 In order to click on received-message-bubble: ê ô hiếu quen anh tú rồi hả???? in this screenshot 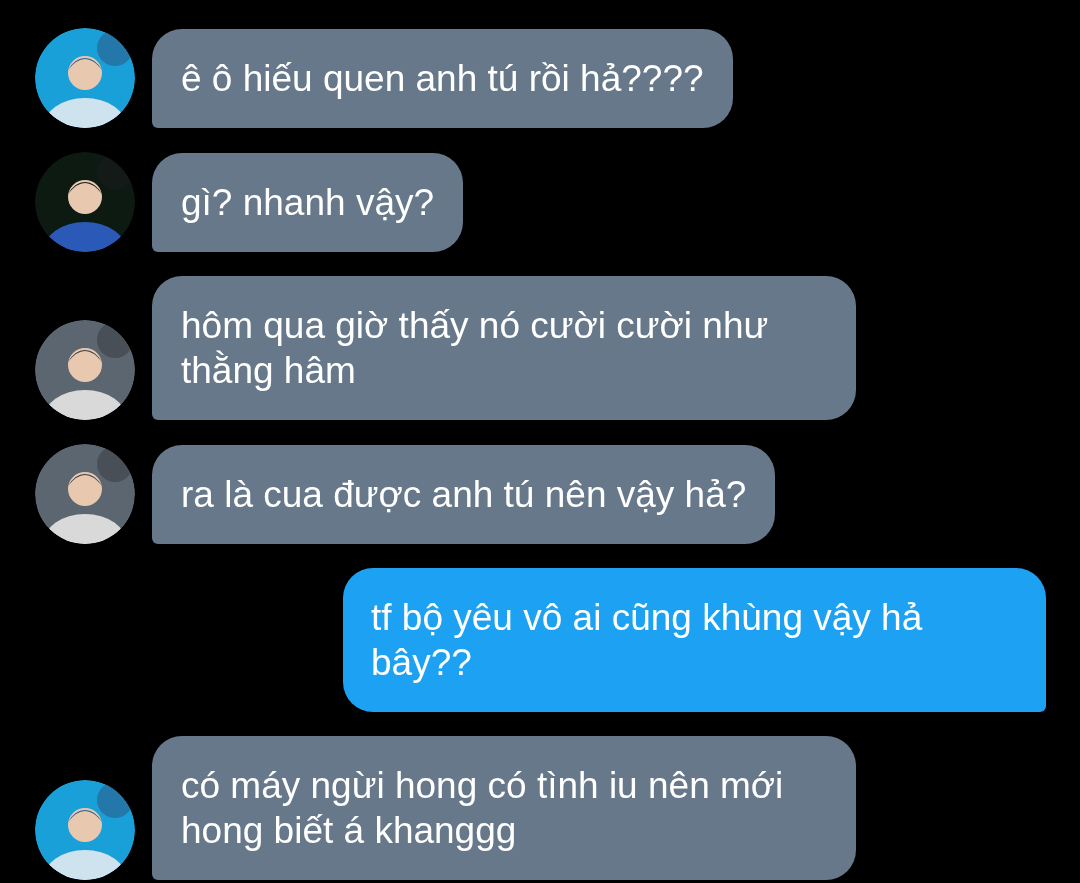, I will do `click(442, 78)`.